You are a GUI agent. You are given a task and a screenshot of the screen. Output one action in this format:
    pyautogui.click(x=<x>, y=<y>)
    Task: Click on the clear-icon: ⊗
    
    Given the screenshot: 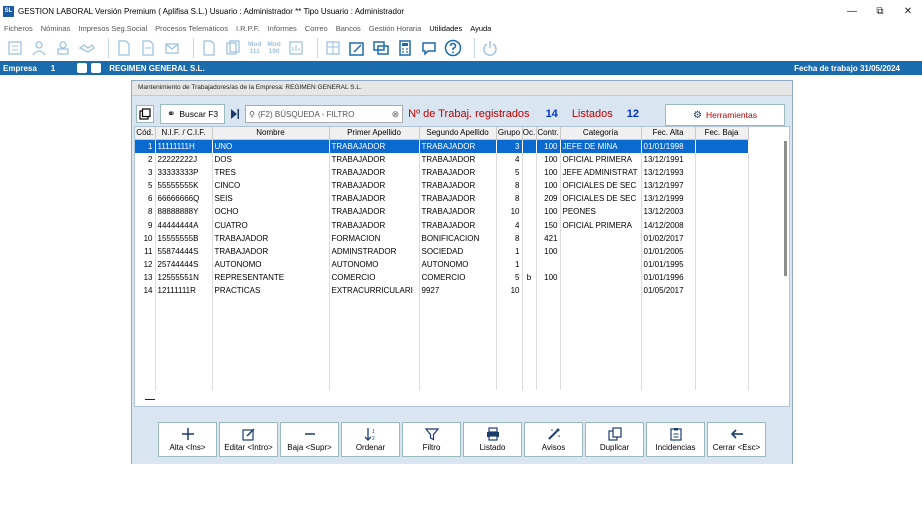 What is the action you would take?
    pyautogui.click(x=396, y=114)
    